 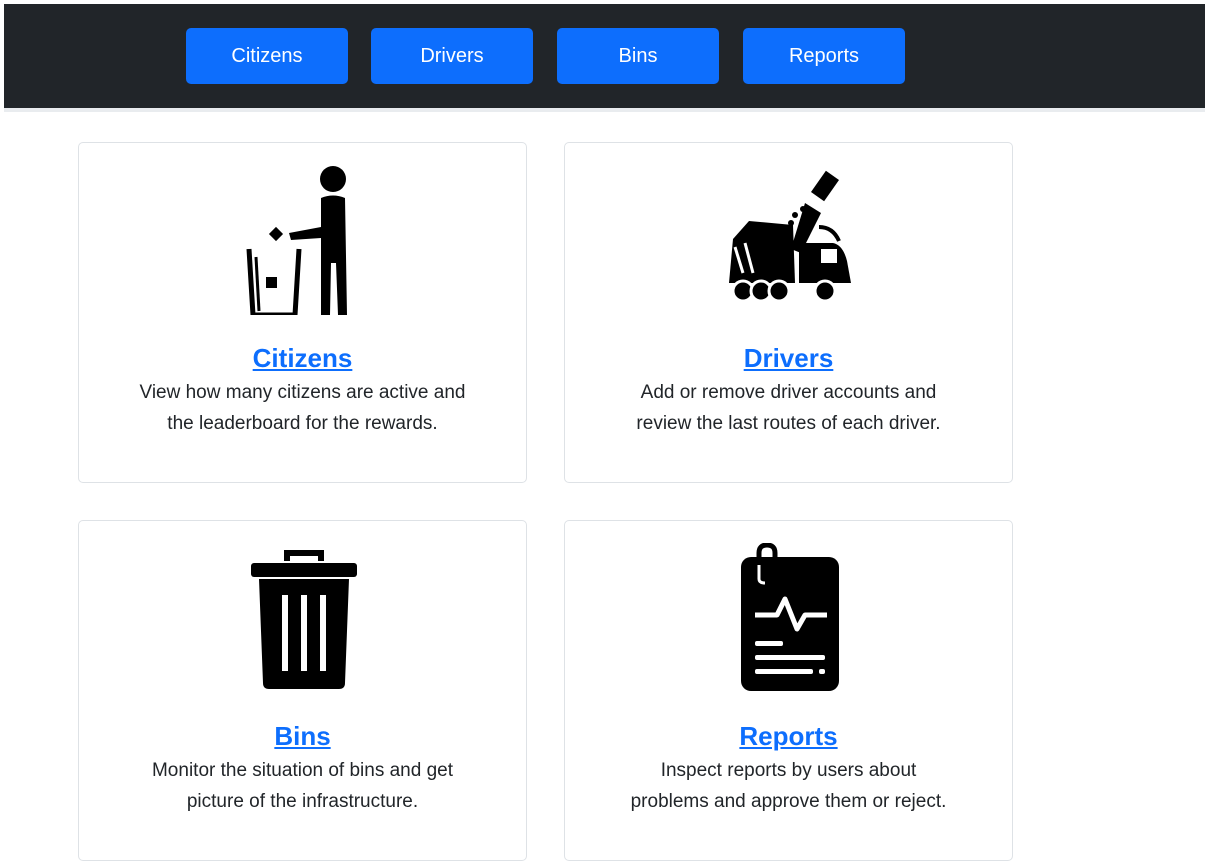 I want to click on reports-card-description-line1: Inspect reports by users about, so click(x=788, y=770).